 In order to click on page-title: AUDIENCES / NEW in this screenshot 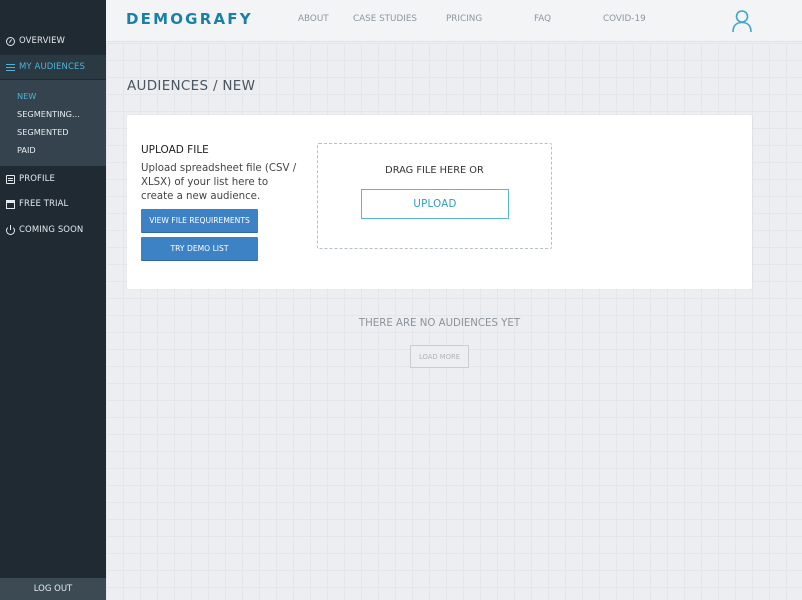, I will do `click(191, 86)`.